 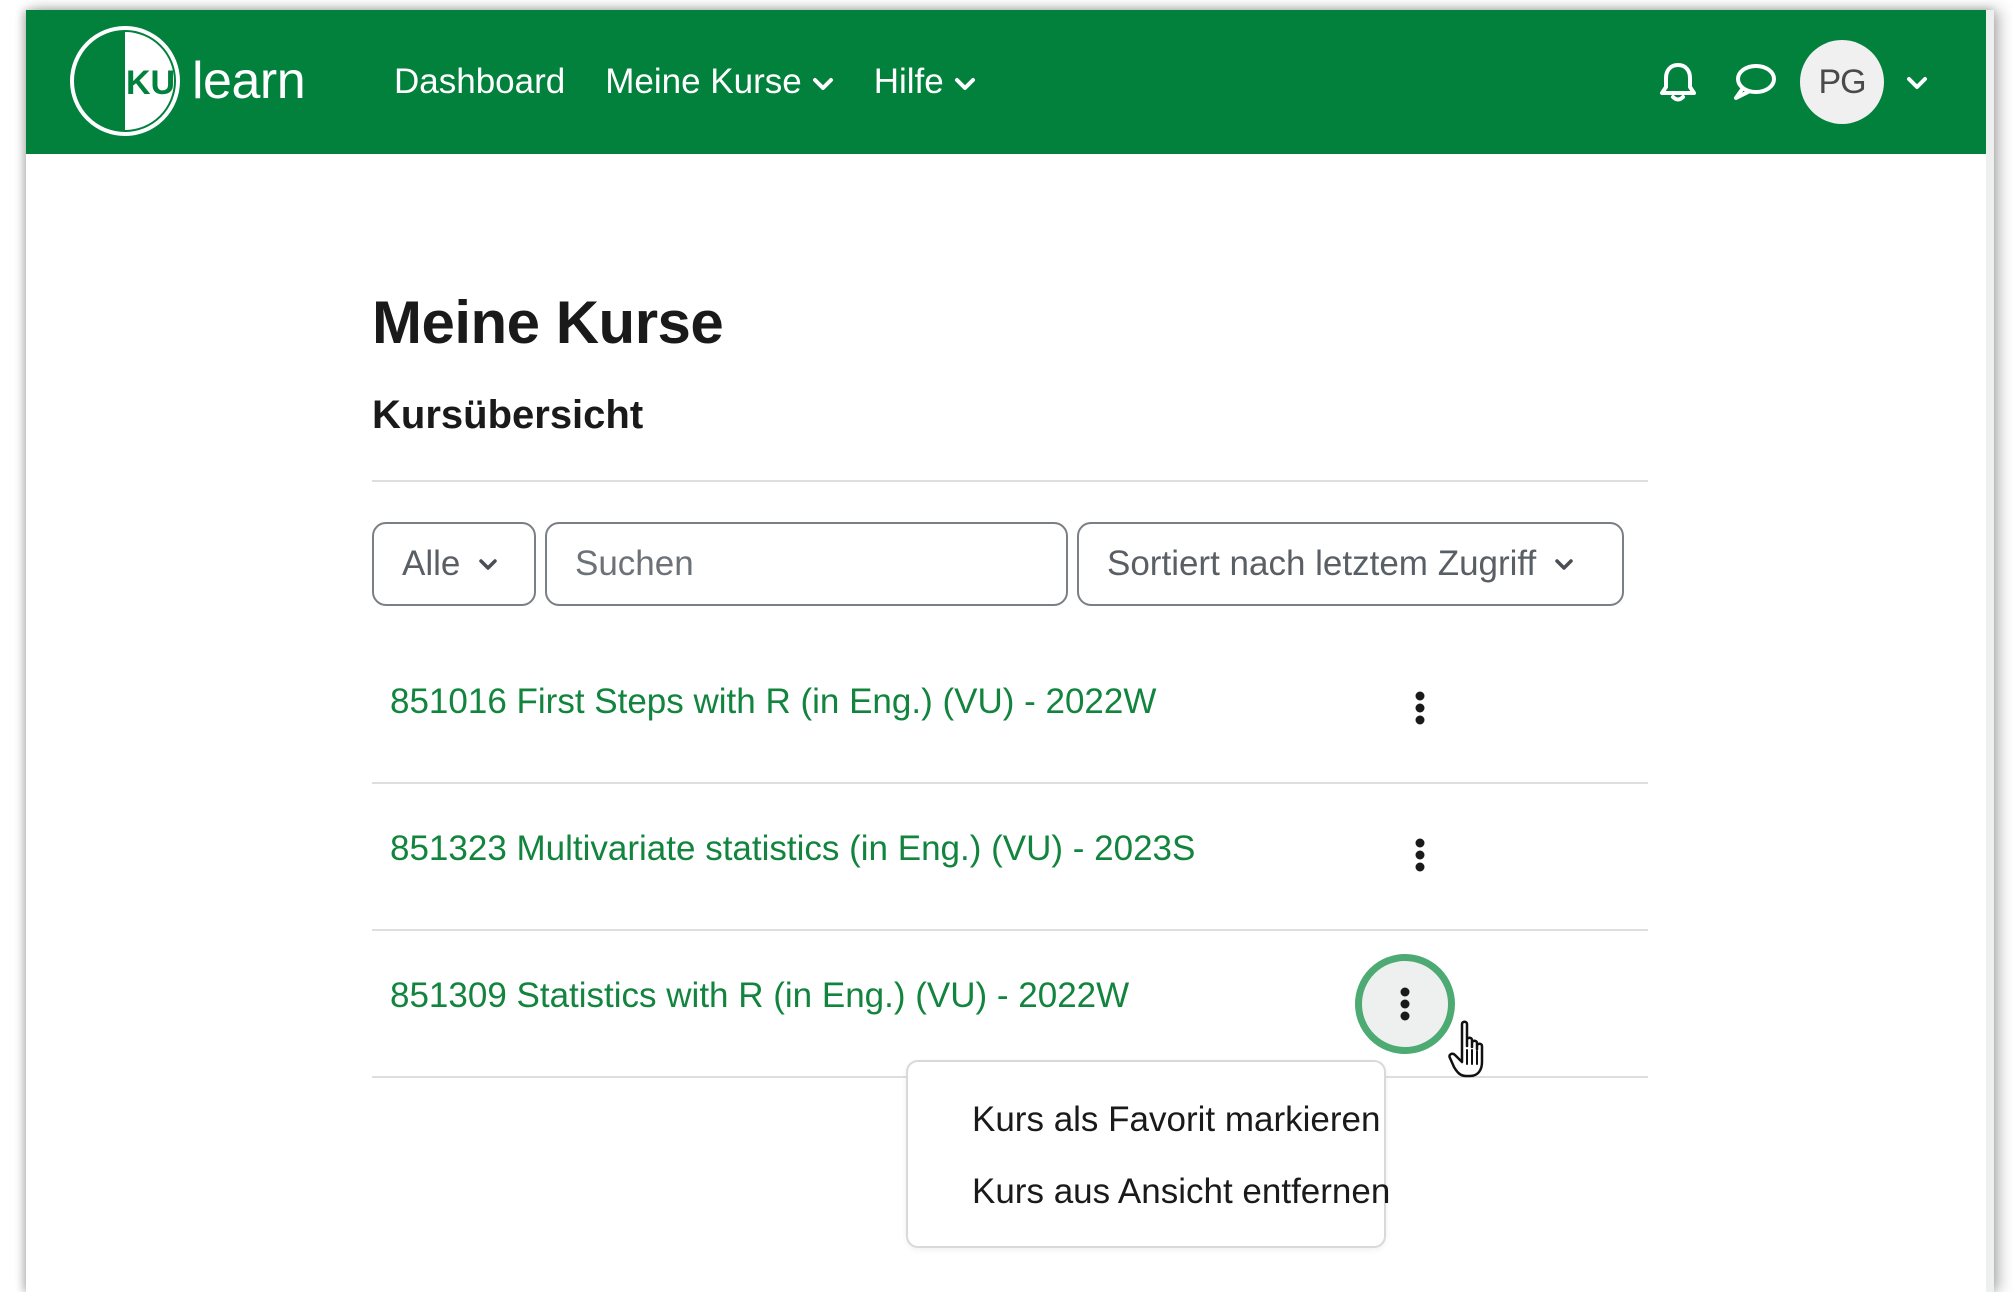 I want to click on primary-navigation: Dashboard Meine Kurse Hilfe, so click(x=685, y=82).